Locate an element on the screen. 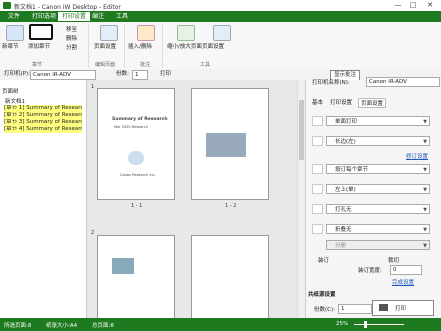 This screenshot has width=441, height=331. menu-print-options: 打印选项 is located at coordinates (44, 16).